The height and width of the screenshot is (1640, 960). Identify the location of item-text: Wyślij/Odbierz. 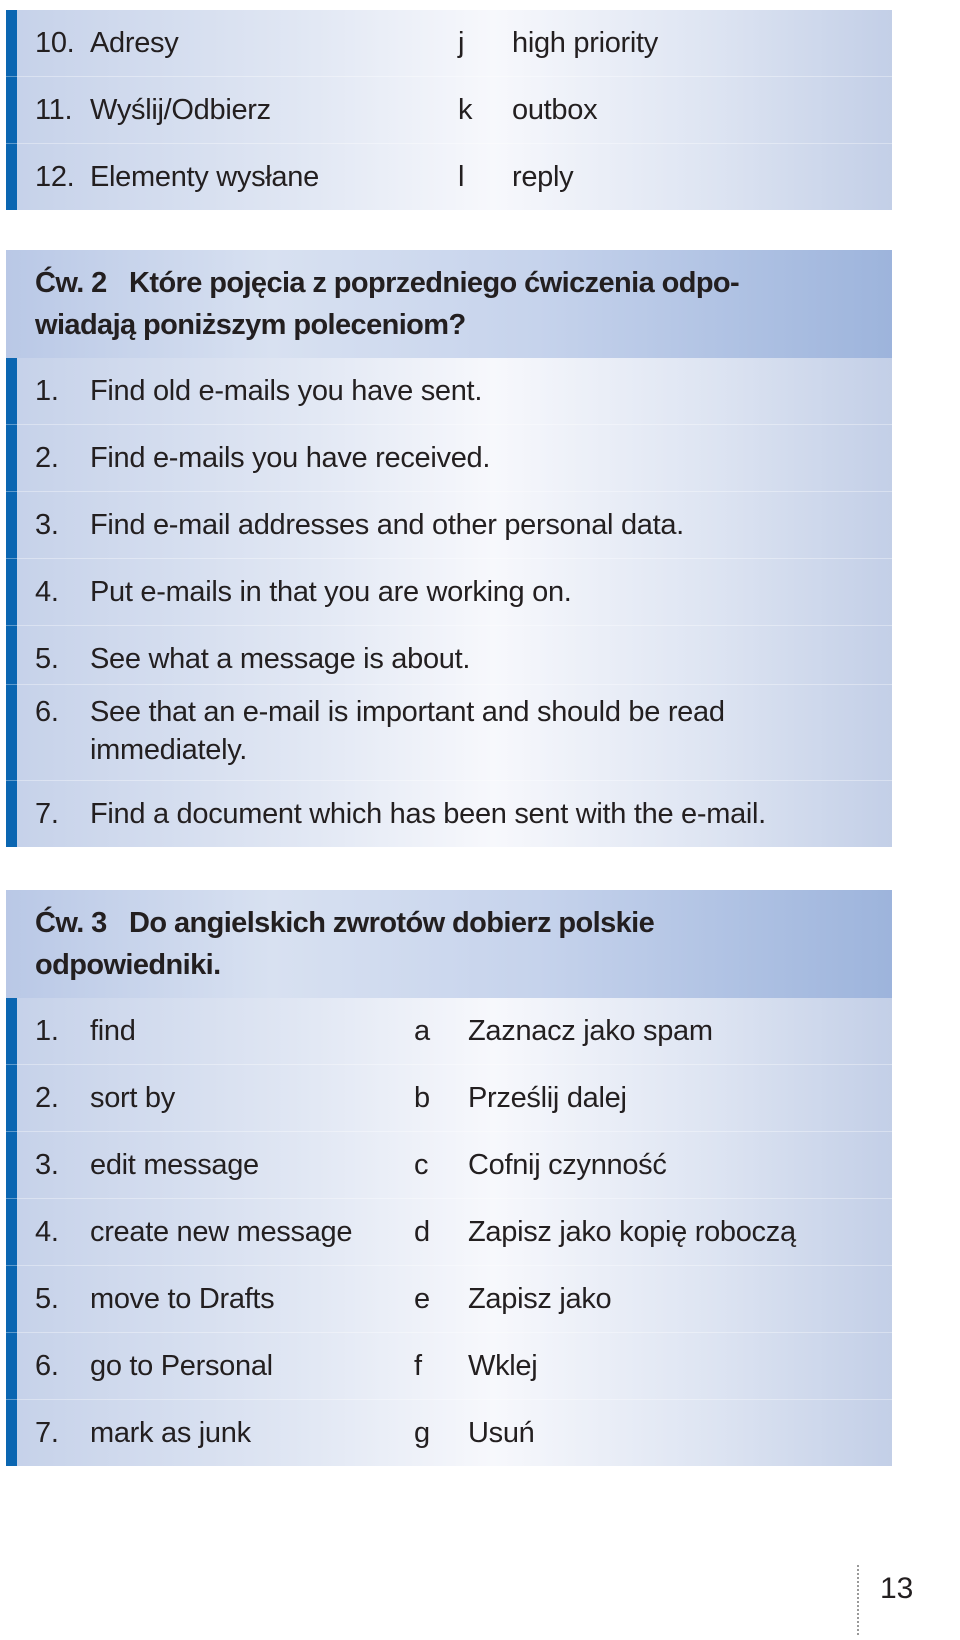
(180, 110).